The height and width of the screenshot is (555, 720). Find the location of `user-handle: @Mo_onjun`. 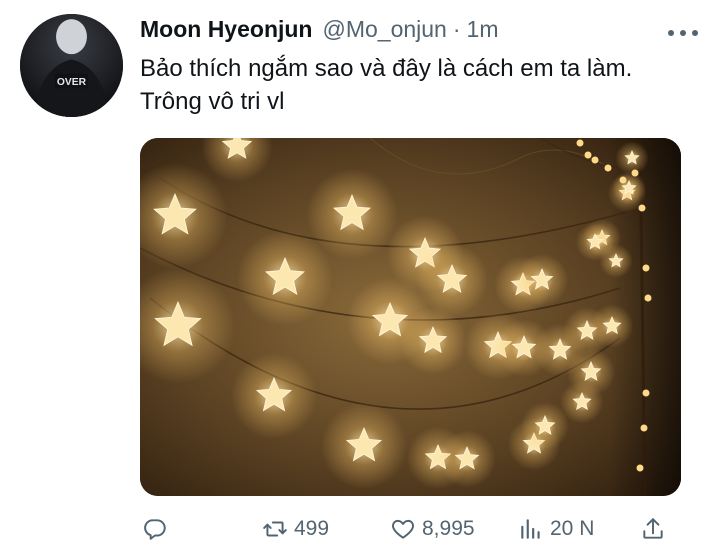

user-handle: @Mo_onjun is located at coordinates (384, 29).